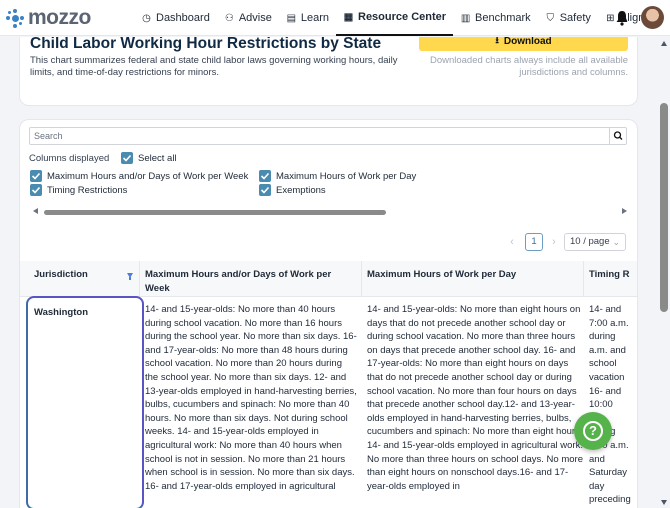  Describe the element at coordinates (622, 18) in the screenshot. I see `bell-icon` at that location.